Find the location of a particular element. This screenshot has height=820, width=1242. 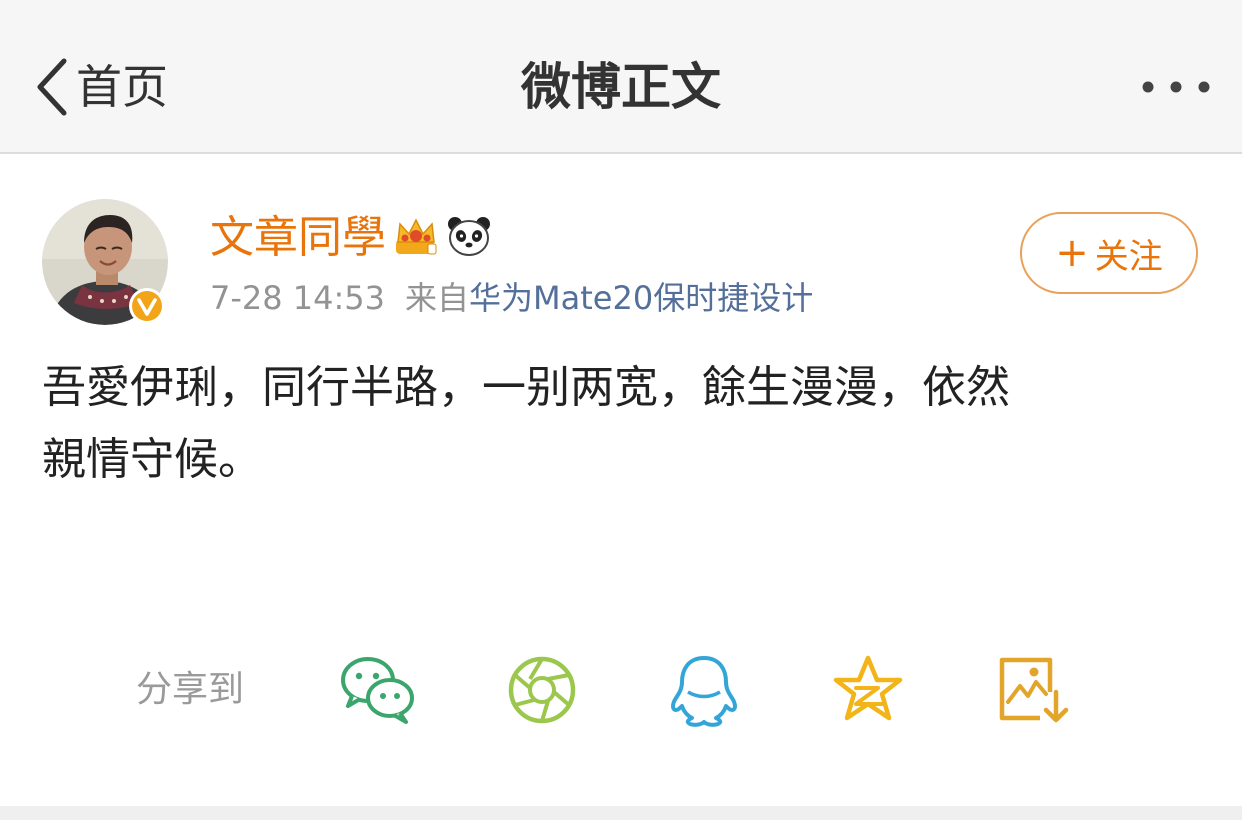

wechat-icon is located at coordinates (377, 690).